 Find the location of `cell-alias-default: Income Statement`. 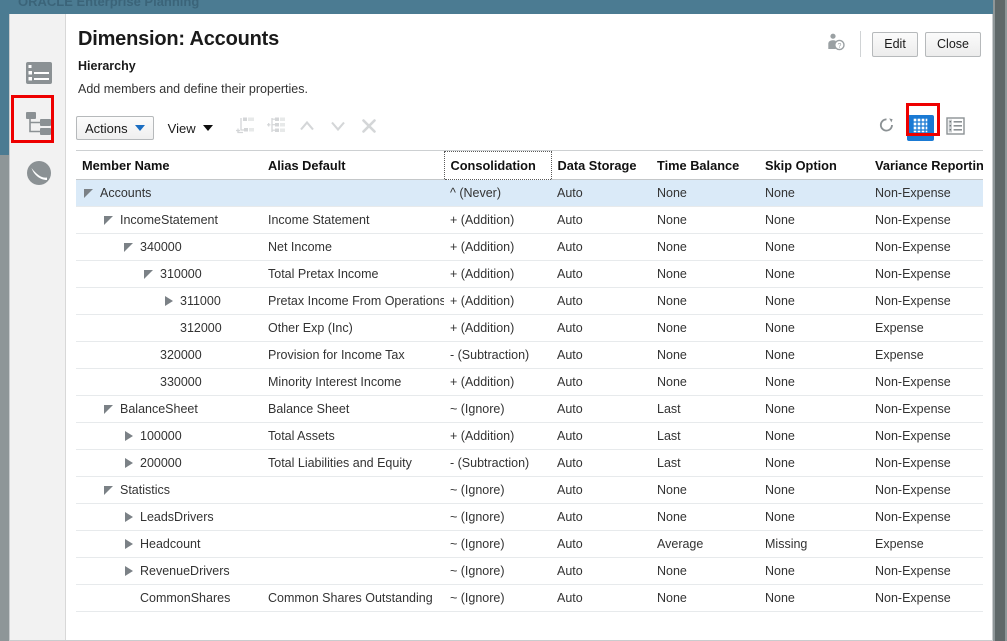

cell-alias-default: Income Statement is located at coordinates (353, 220).